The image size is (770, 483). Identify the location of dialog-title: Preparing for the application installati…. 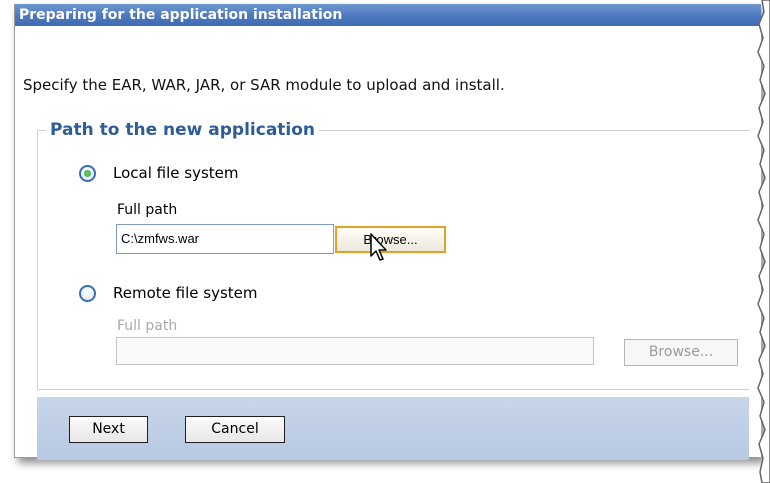
(388, 15).